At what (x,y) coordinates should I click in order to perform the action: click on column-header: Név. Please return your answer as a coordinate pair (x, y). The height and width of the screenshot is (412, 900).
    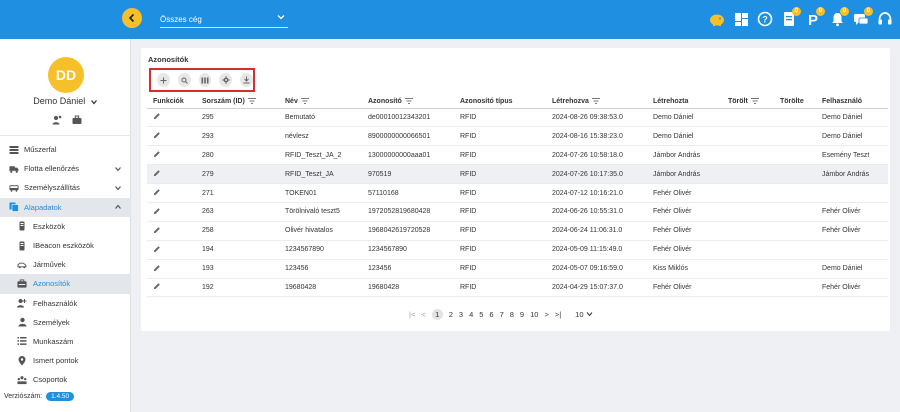
    Looking at the image, I should click on (320, 102).